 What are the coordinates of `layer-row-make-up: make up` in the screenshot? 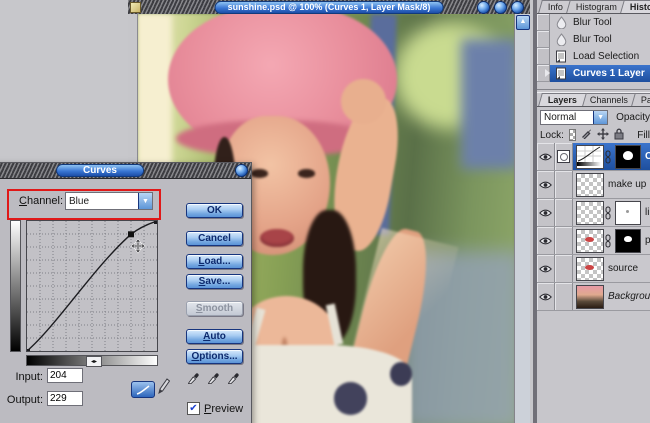 It's located at (593, 185).